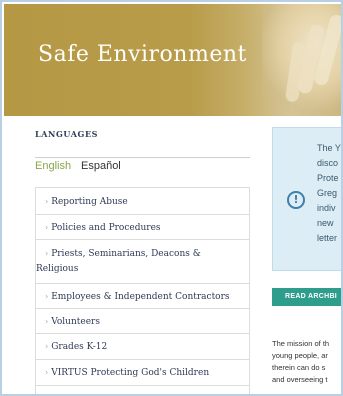  Describe the element at coordinates (296, 200) in the screenshot. I see `info-circle-icon: !` at that location.